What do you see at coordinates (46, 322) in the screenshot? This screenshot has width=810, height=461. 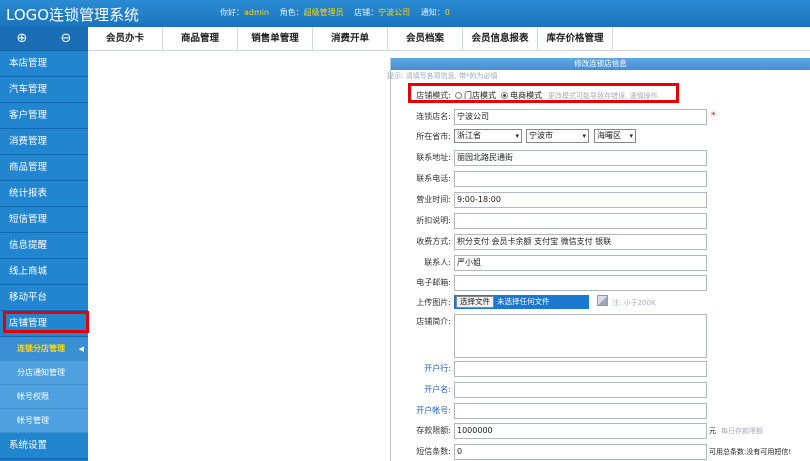 I see `highlight-box-sidebar` at bounding box center [46, 322].